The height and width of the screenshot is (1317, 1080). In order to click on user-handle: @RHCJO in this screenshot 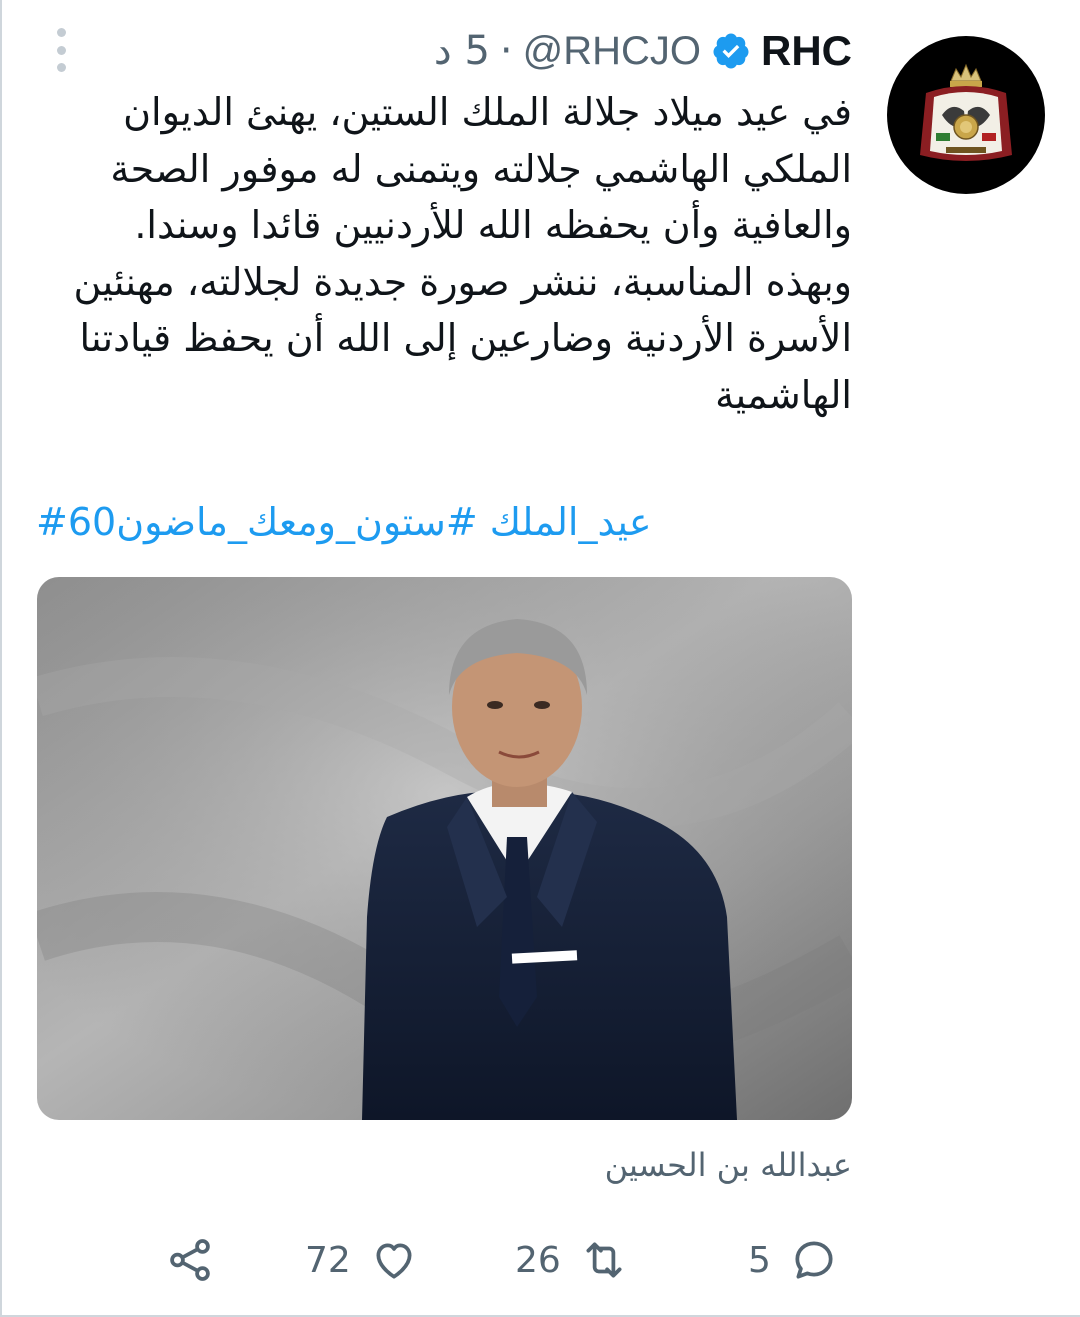, I will do `click(612, 51)`.